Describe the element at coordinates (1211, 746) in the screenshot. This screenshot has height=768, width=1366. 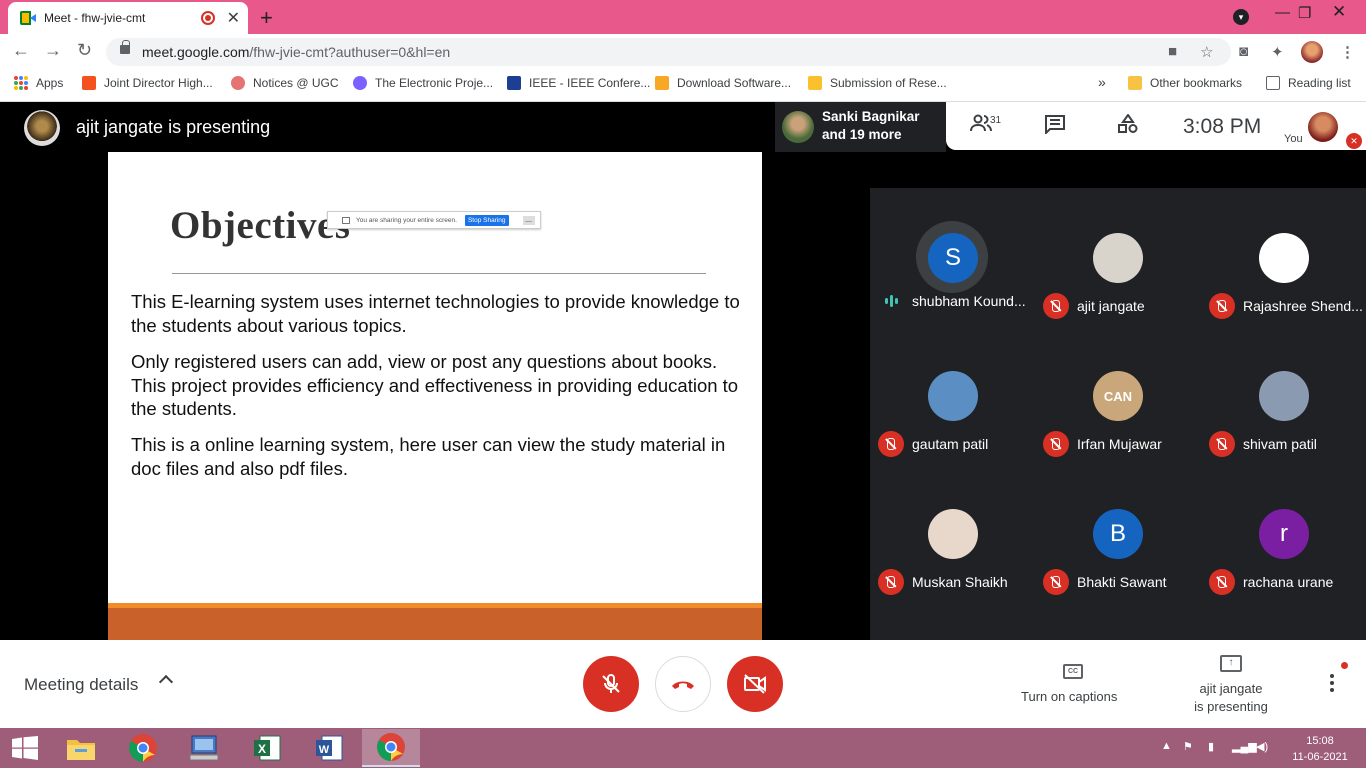
I see `tray-battery-icon: ▮` at that location.